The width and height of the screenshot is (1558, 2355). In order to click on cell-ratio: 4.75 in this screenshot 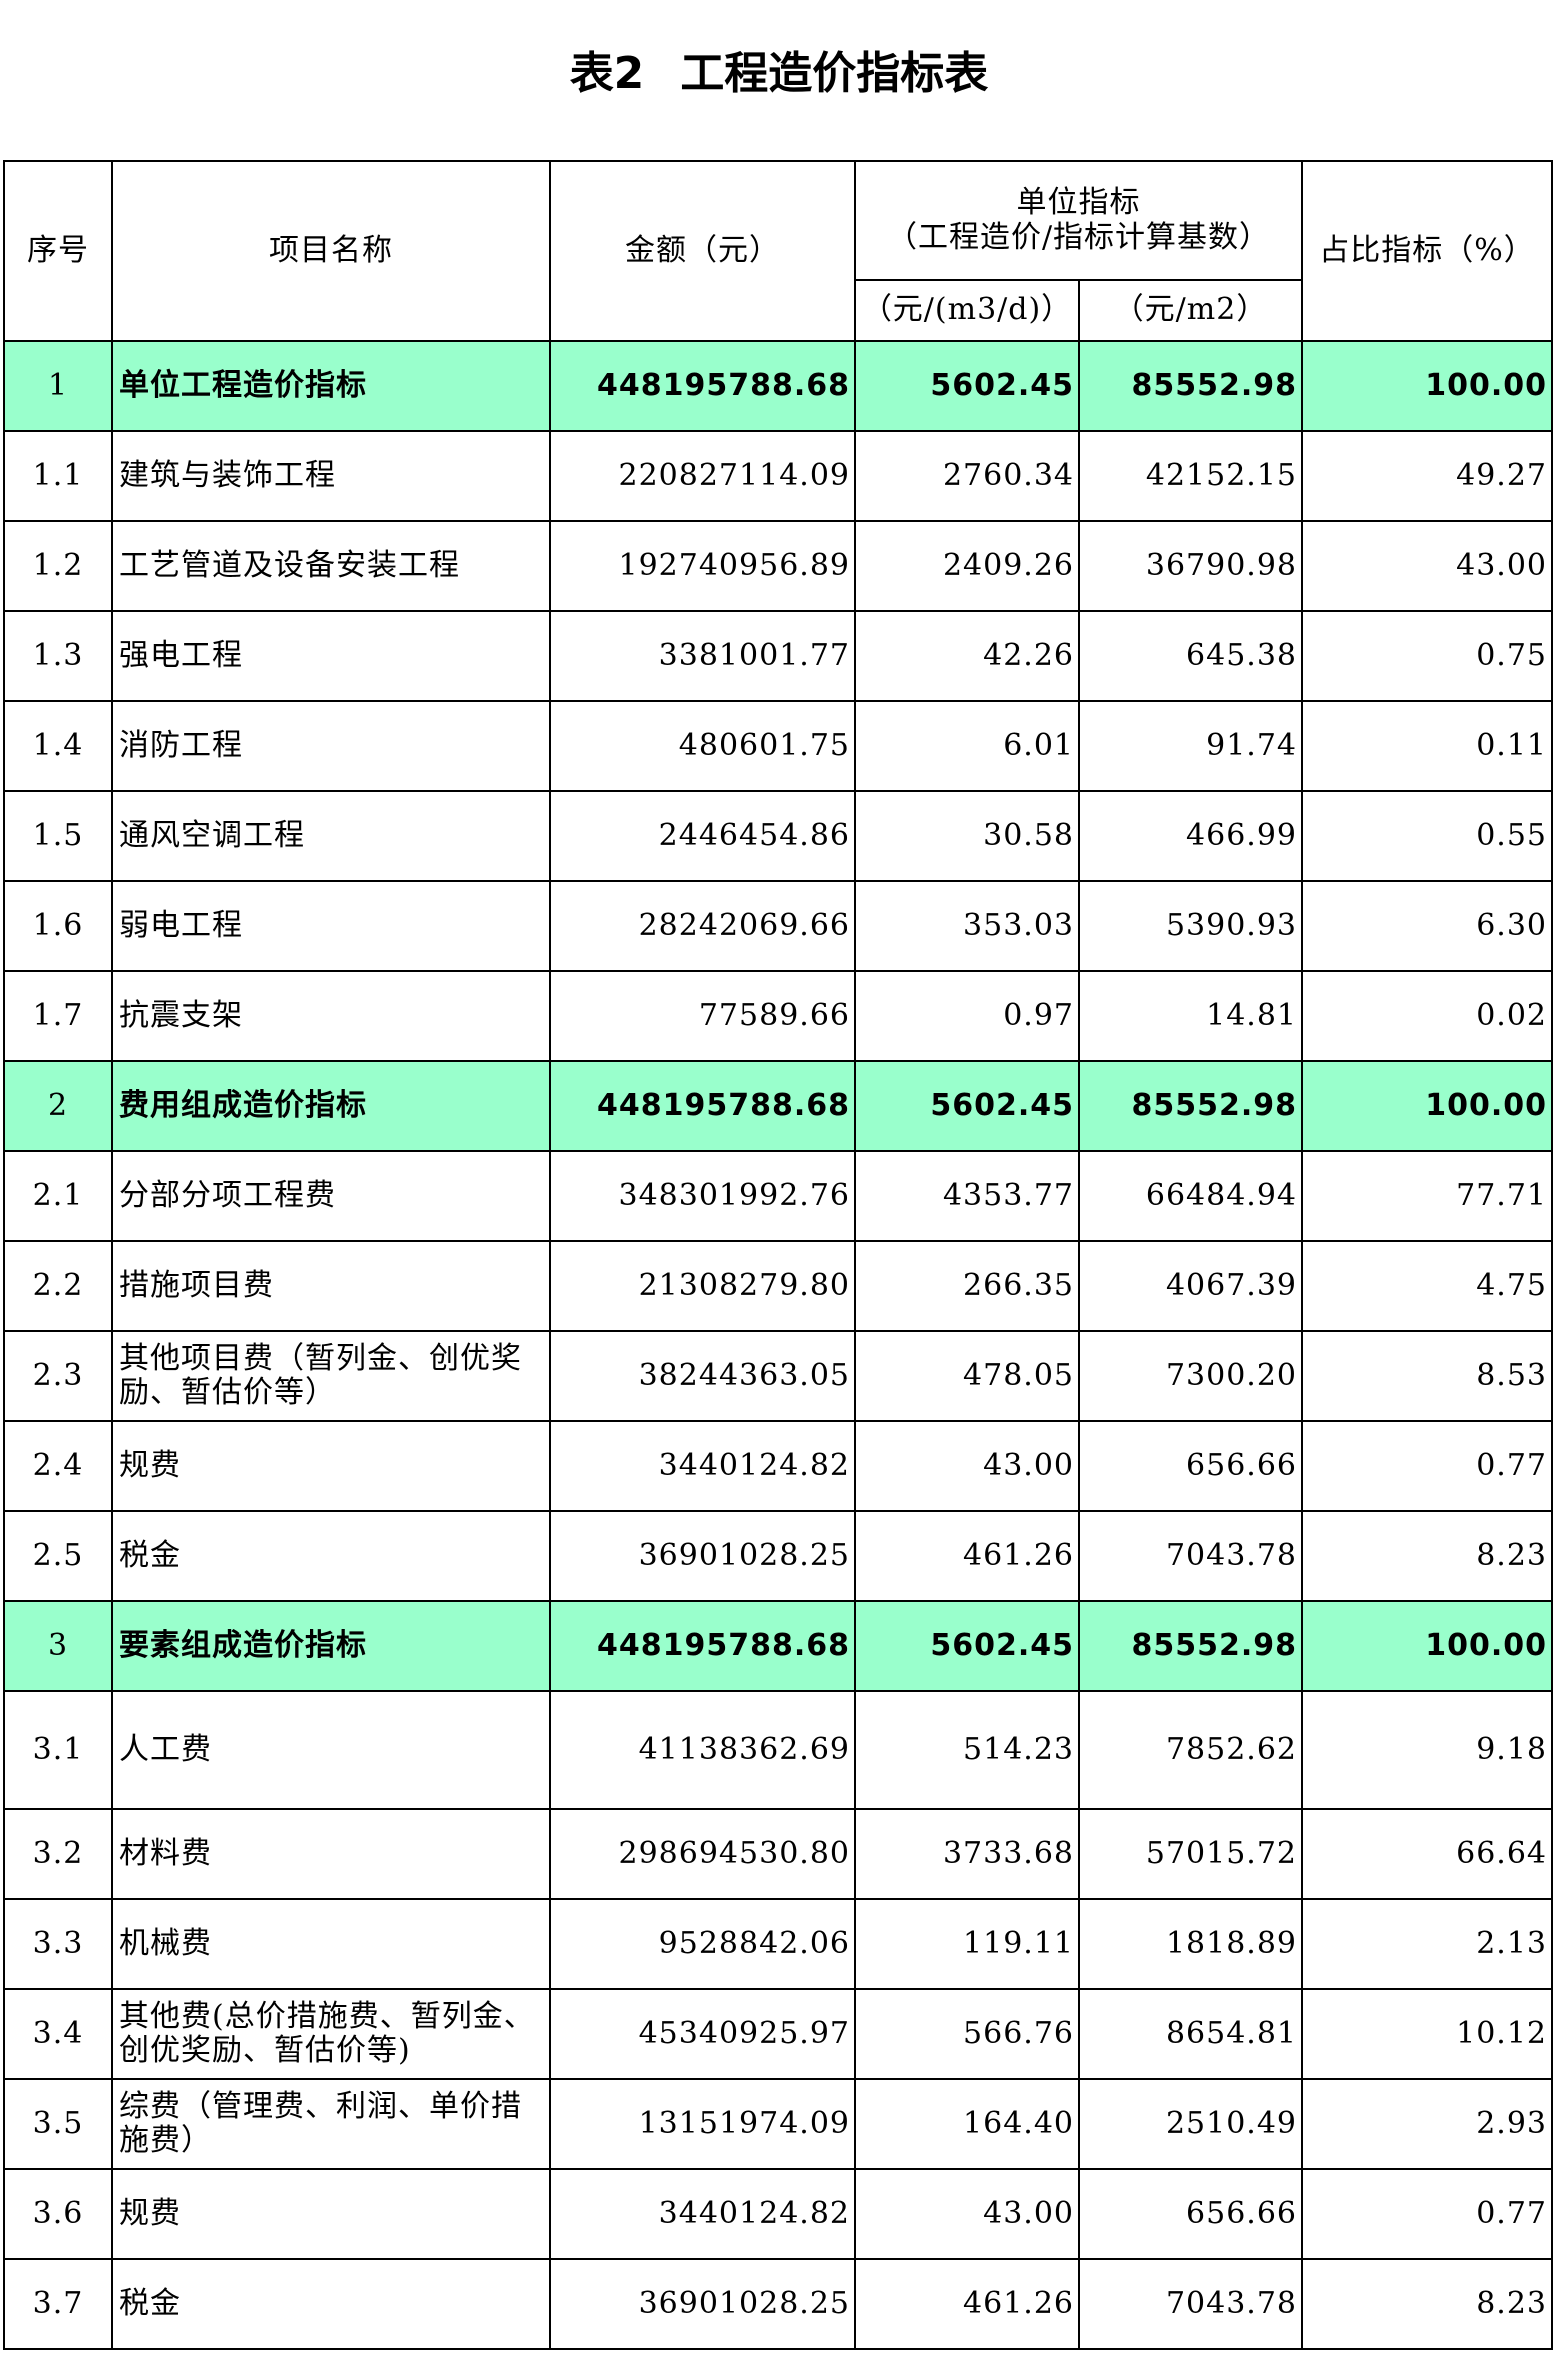, I will do `click(1427, 1286)`.